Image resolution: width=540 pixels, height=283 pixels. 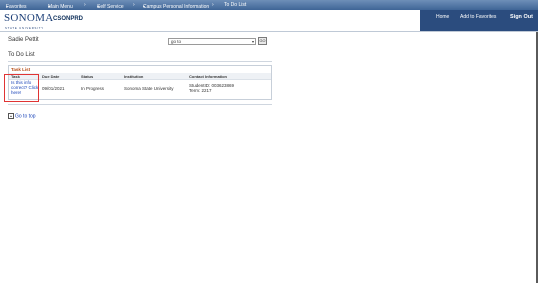 I want to click on column-header-status: Status, so click(x=87, y=76).